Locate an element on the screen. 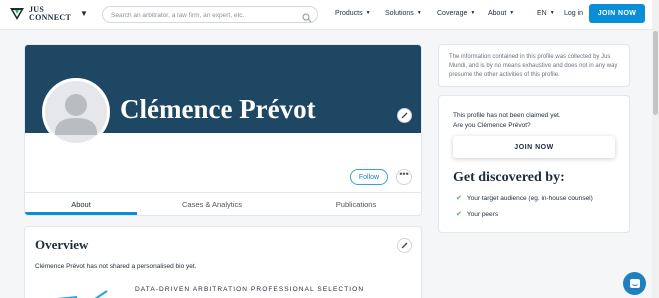  nav-products: Products ▼ is located at coordinates (353, 13).